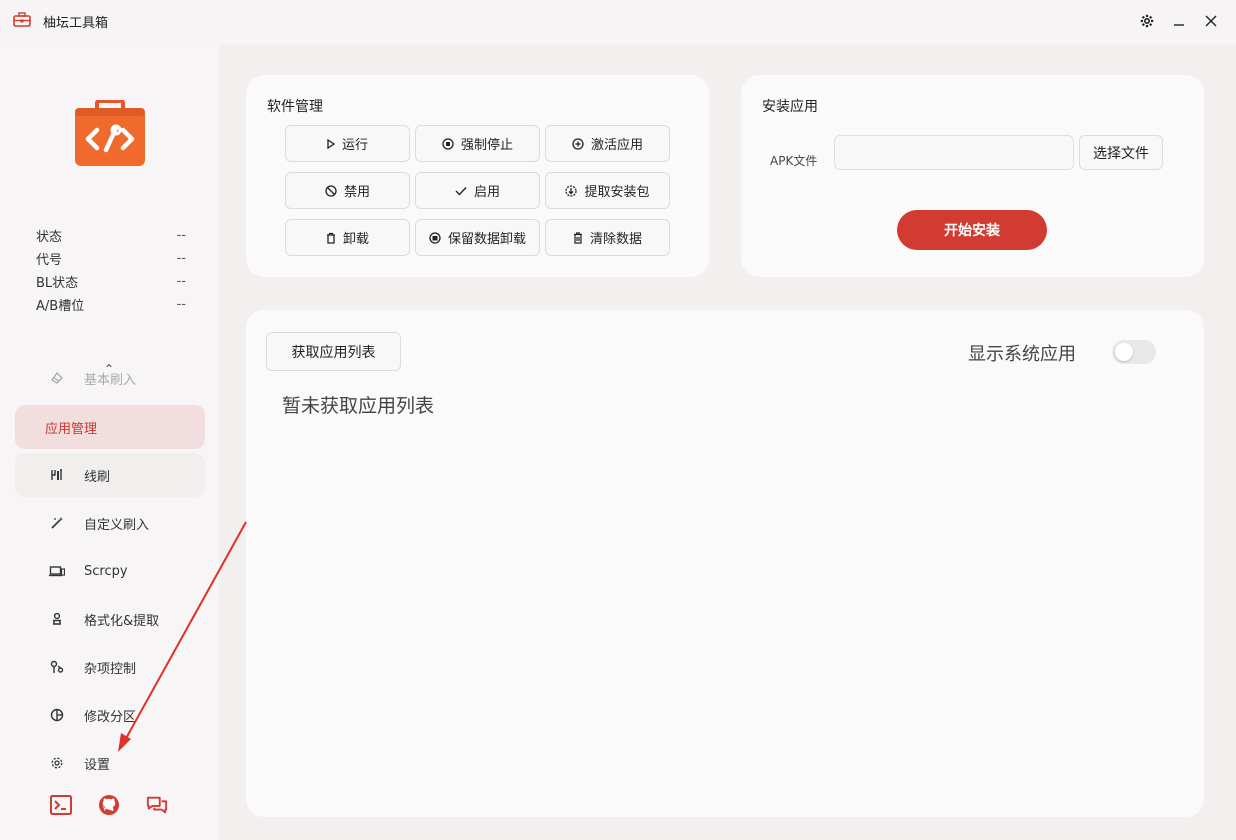 This screenshot has width=1236, height=840. I want to click on sidebar-item-app-manage: 应用管理, so click(110, 427).